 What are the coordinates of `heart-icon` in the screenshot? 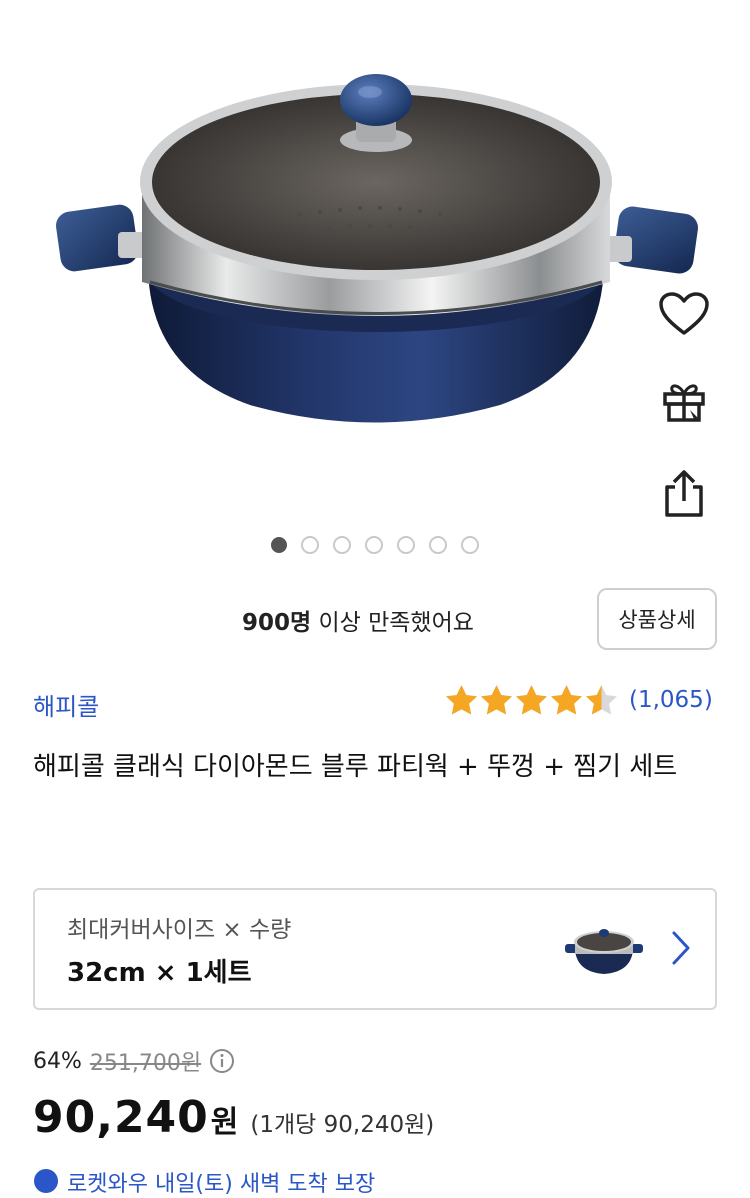 It's located at (684, 313).